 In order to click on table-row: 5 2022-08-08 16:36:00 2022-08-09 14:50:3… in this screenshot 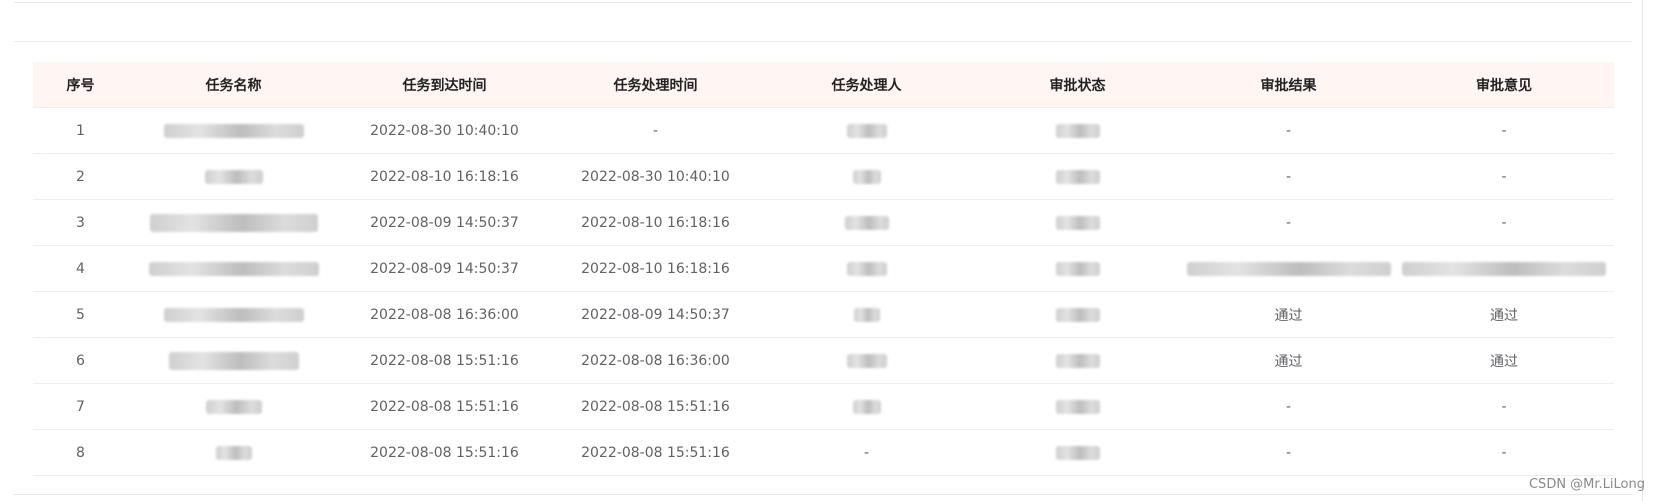, I will do `click(823, 314)`.